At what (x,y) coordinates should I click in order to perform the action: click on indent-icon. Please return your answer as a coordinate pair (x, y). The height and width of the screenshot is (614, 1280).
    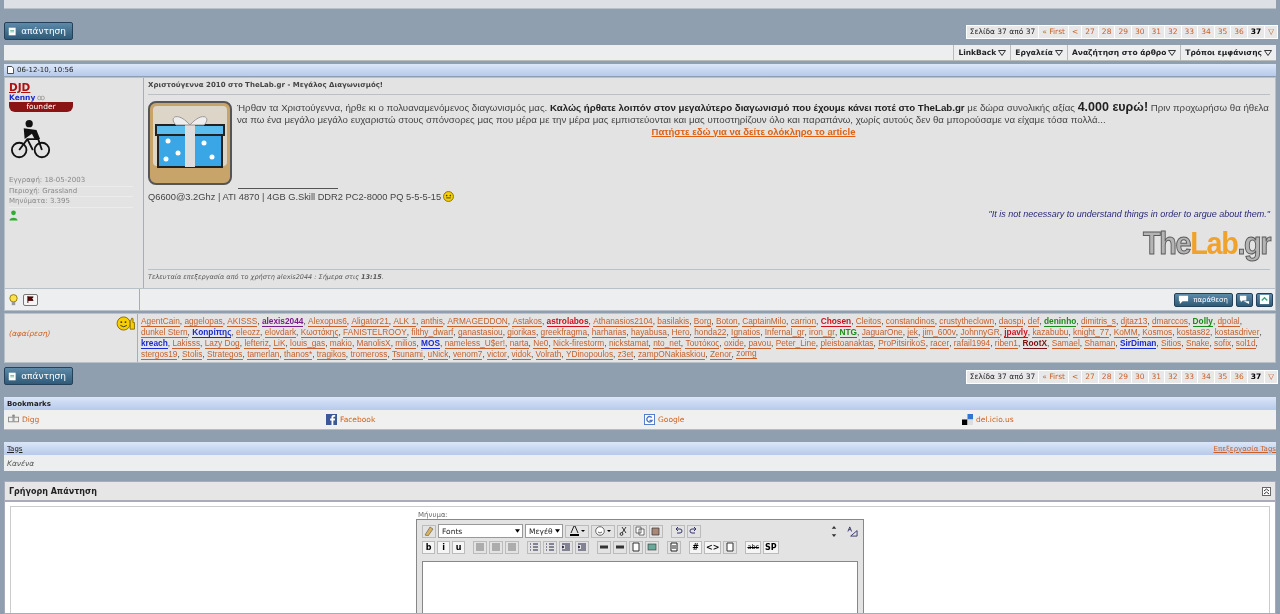
    Looking at the image, I should click on (582, 547).